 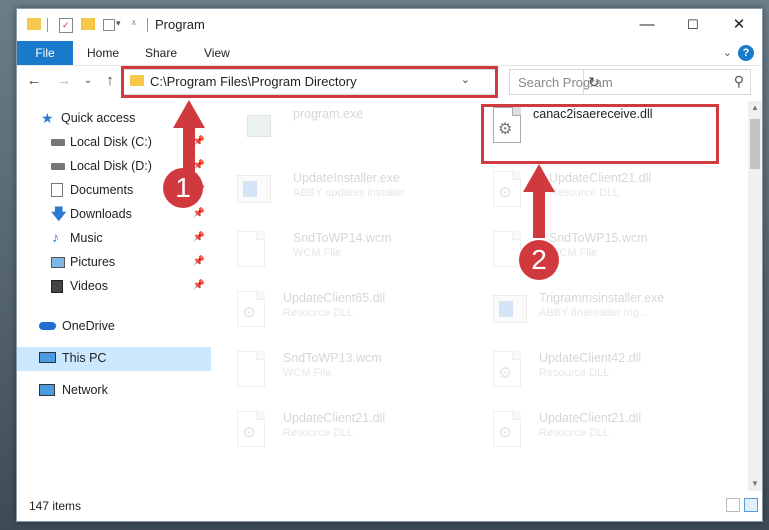 I want to click on arrow-1-head, so click(x=189, y=114).